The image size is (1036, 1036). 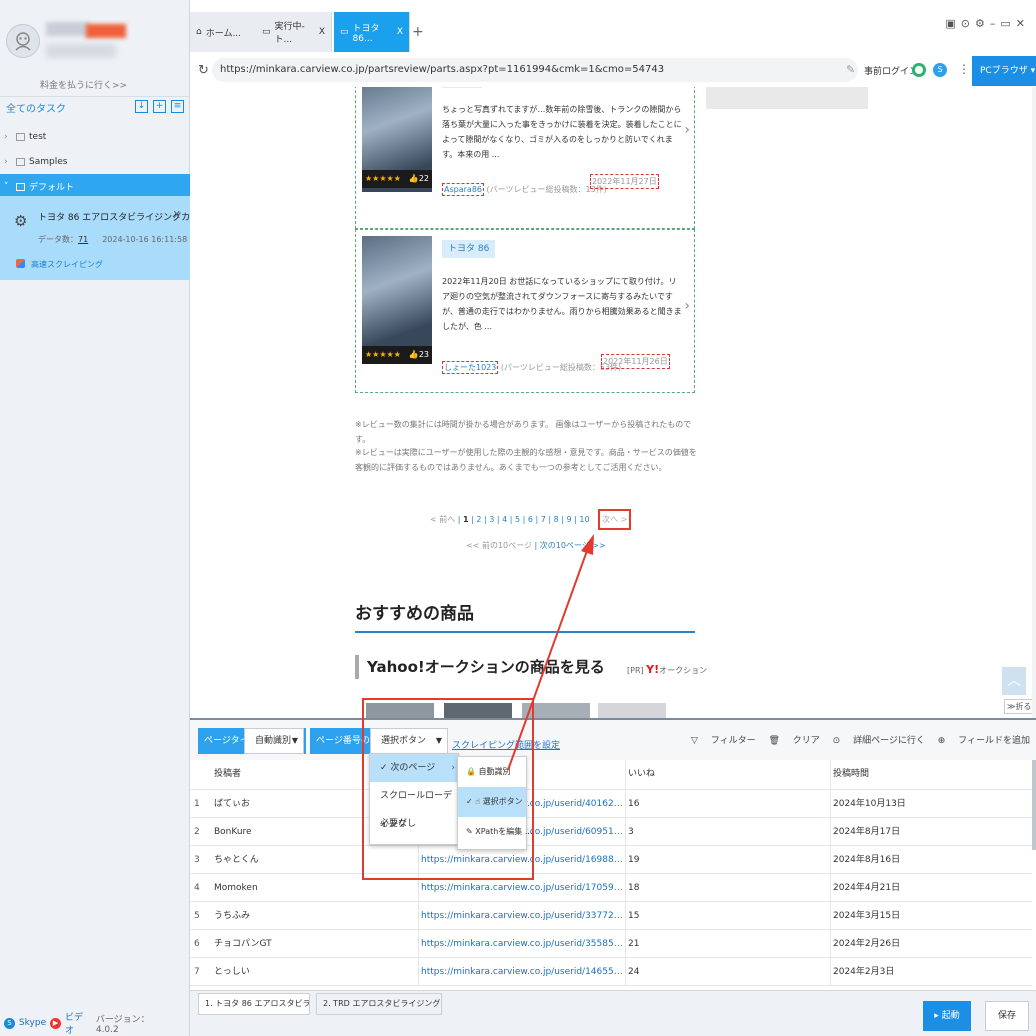 What do you see at coordinates (930, 832) in the screenshot?
I see `cell-time: 2024年8月17日` at bounding box center [930, 832].